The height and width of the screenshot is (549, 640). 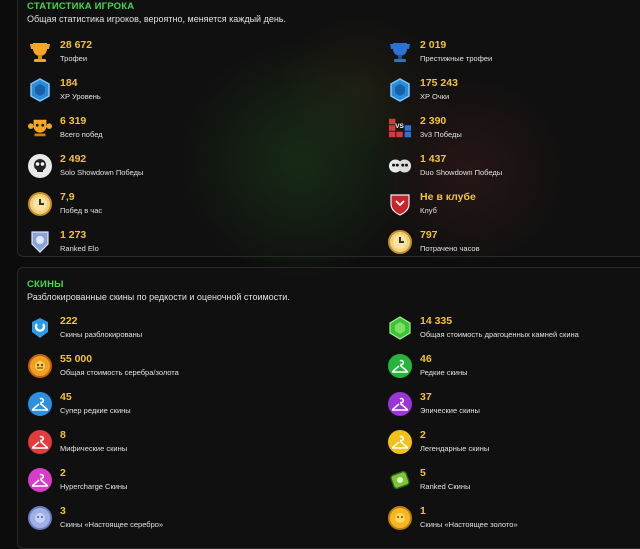 I want to click on stat-value: 1 273, so click(x=73, y=235).